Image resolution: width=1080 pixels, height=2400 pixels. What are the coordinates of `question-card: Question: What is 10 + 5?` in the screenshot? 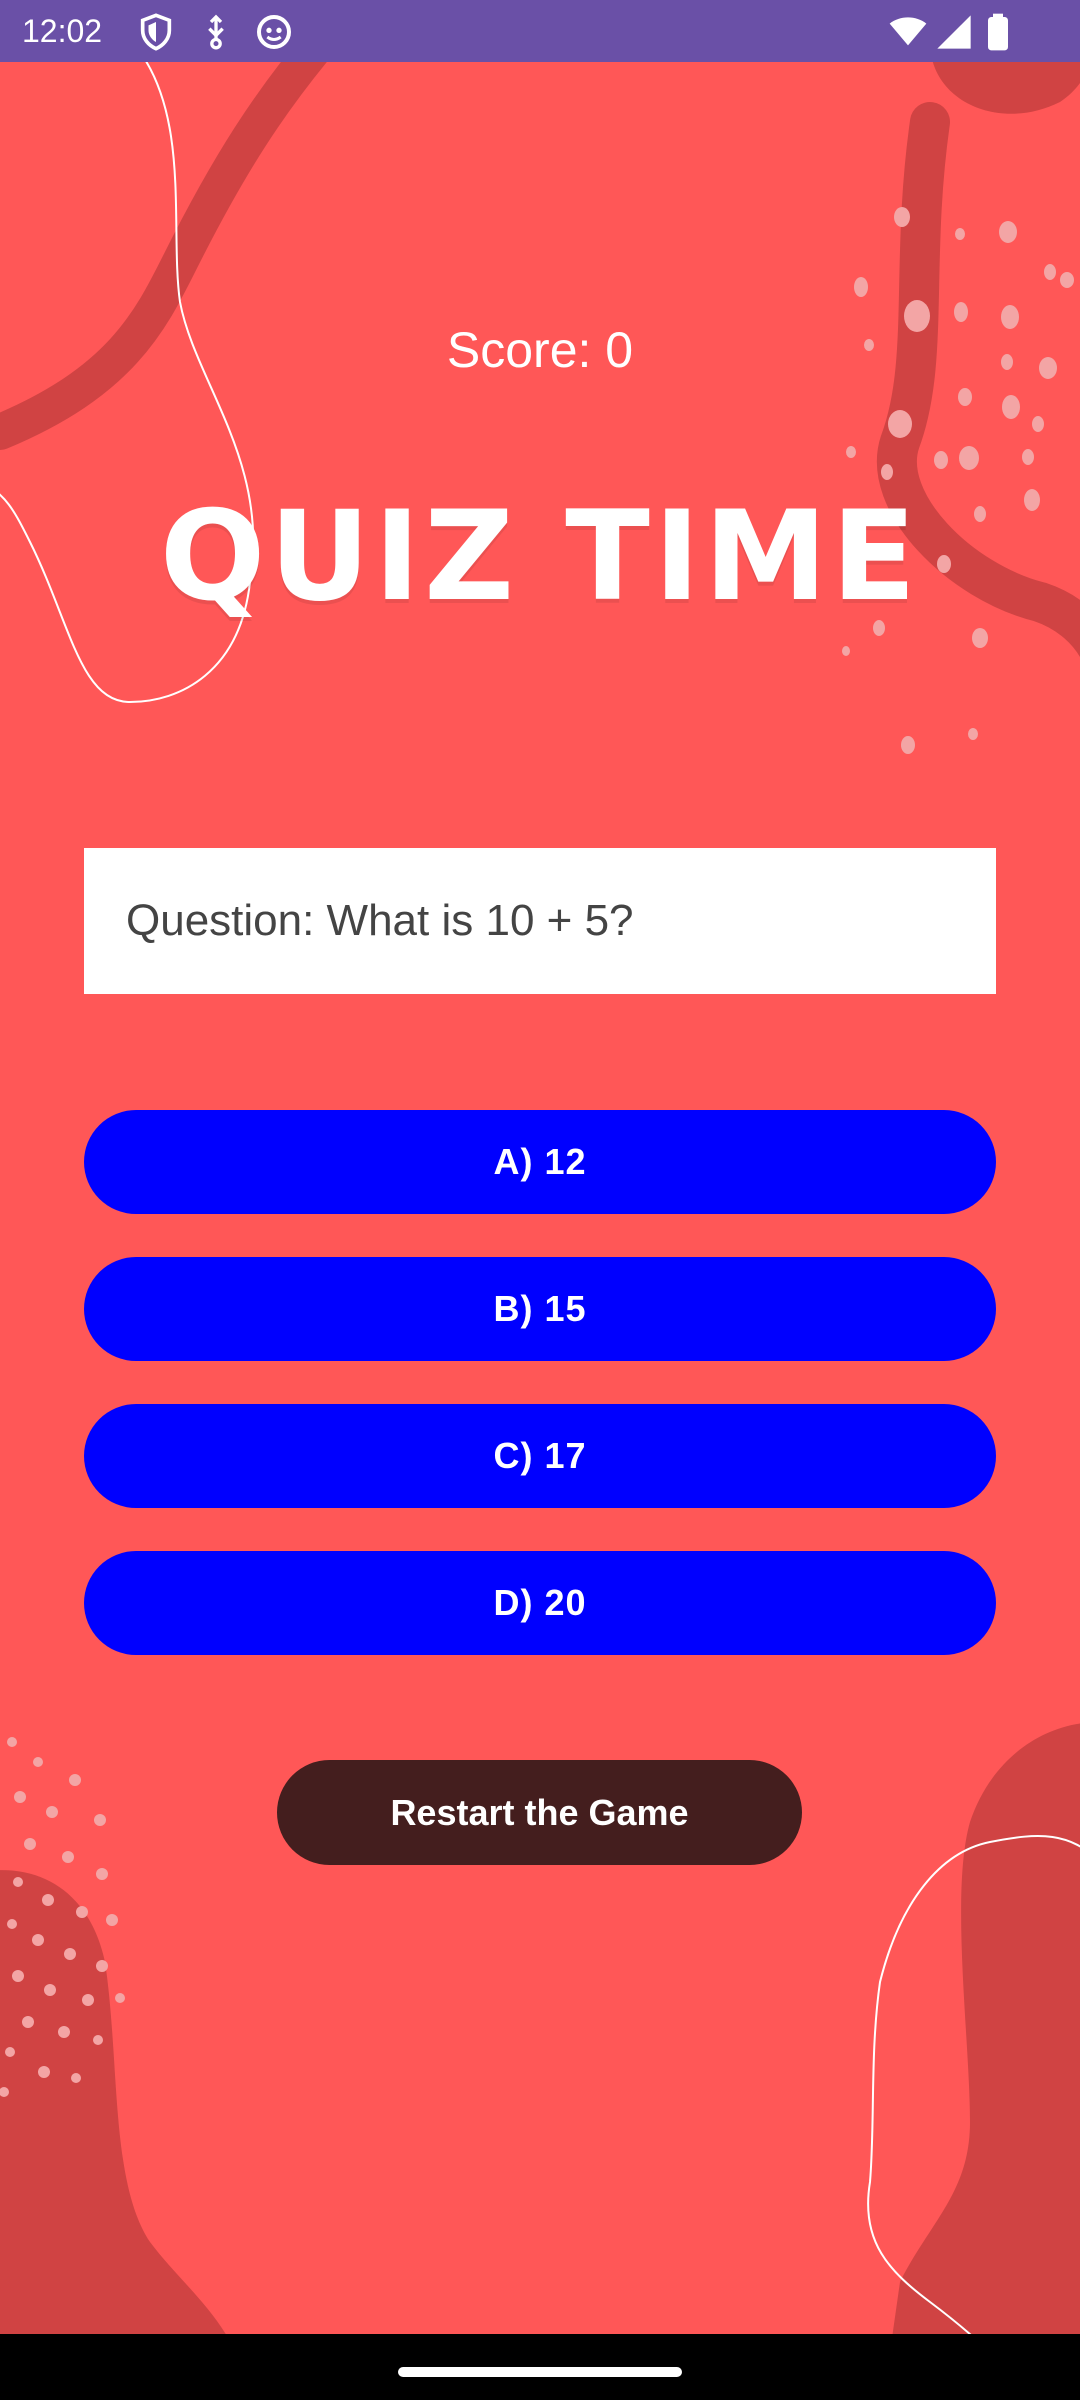 It's located at (540, 921).